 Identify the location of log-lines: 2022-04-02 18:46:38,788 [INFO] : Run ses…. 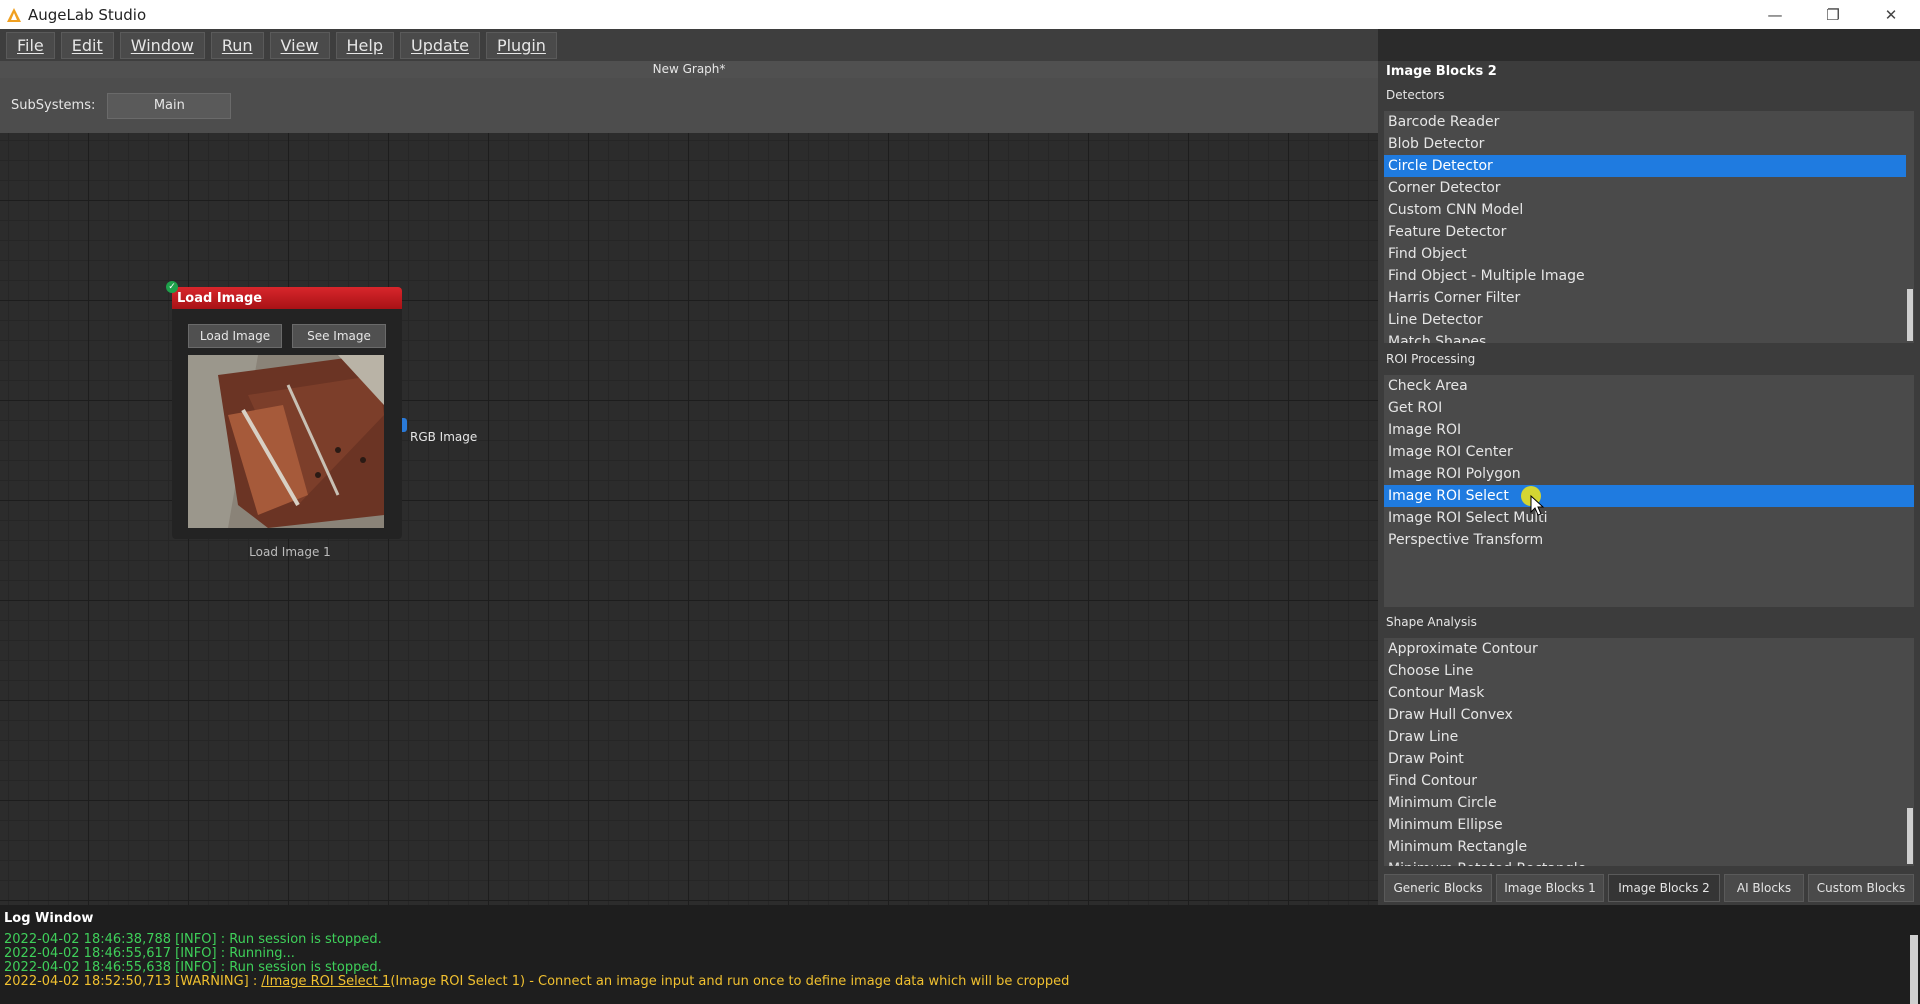
(536, 961).